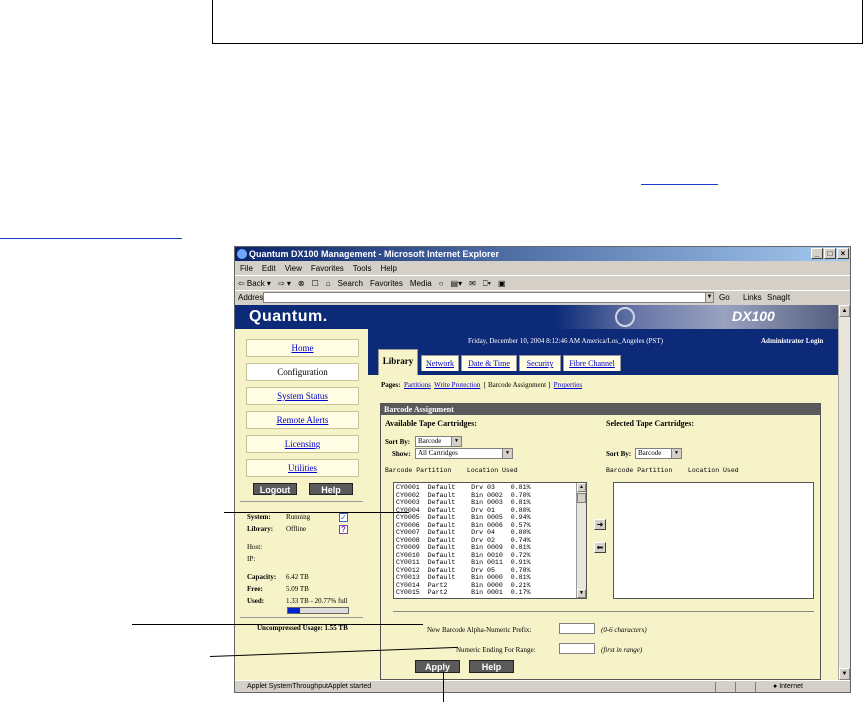 The height and width of the screenshot is (707, 865). What do you see at coordinates (343, 529) in the screenshot?
I see `help-question-icon: ?` at bounding box center [343, 529].